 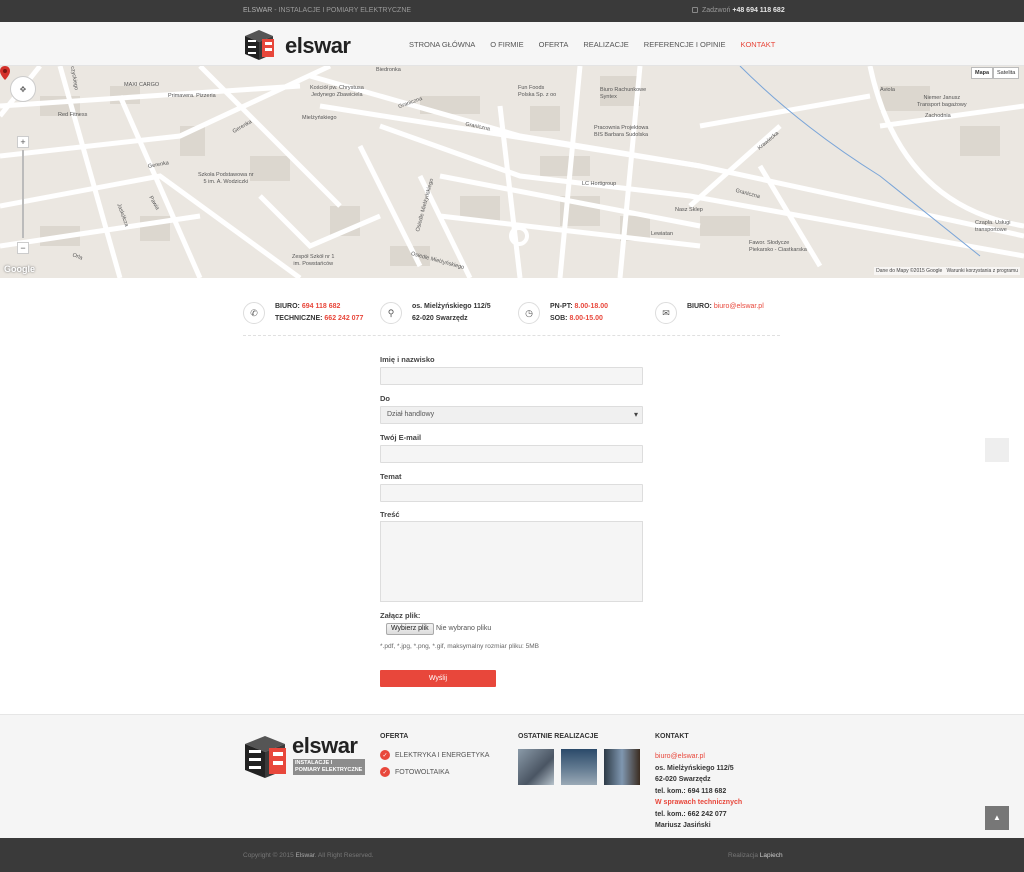 What do you see at coordinates (685, 44) in the screenshot?
I see `nav-referencje: REFERENCJE I OPINIE` at bounding box center [685, 44].